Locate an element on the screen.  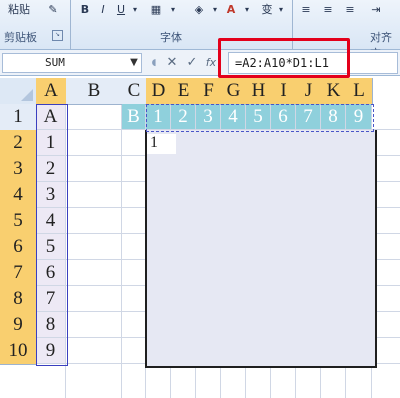
font-color-dropdown-icon: ▾ is located at coordinates (247, 9).